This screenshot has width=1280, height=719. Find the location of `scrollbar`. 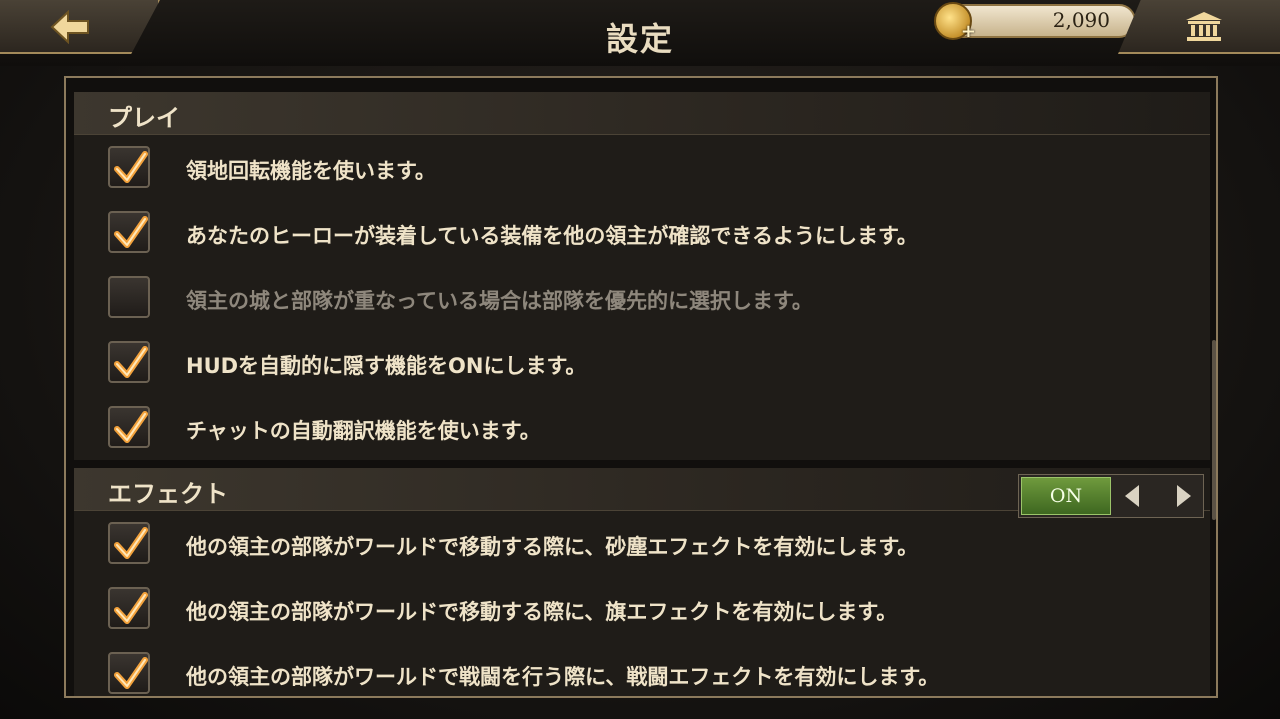

scrollbar is located at coordinates (1214, 430).